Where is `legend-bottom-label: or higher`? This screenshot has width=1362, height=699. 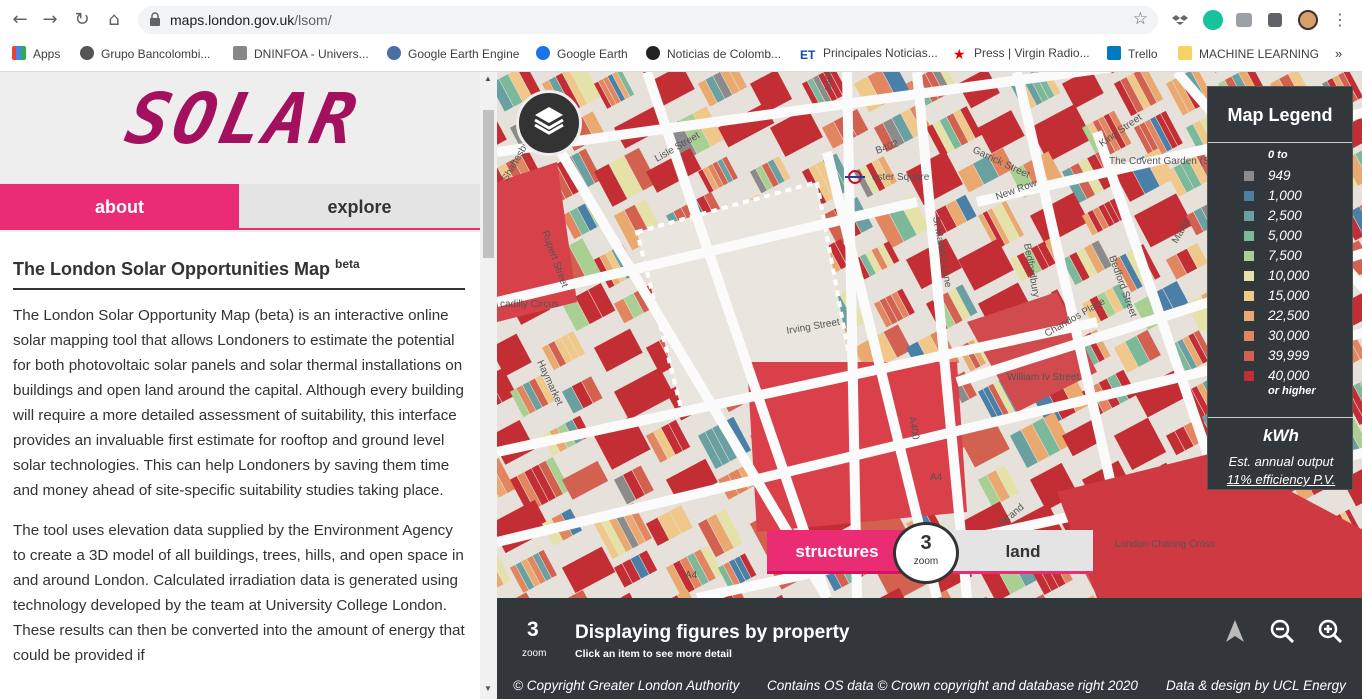 legend-bottom-label: or higher is located at coordinates (1292, 391).